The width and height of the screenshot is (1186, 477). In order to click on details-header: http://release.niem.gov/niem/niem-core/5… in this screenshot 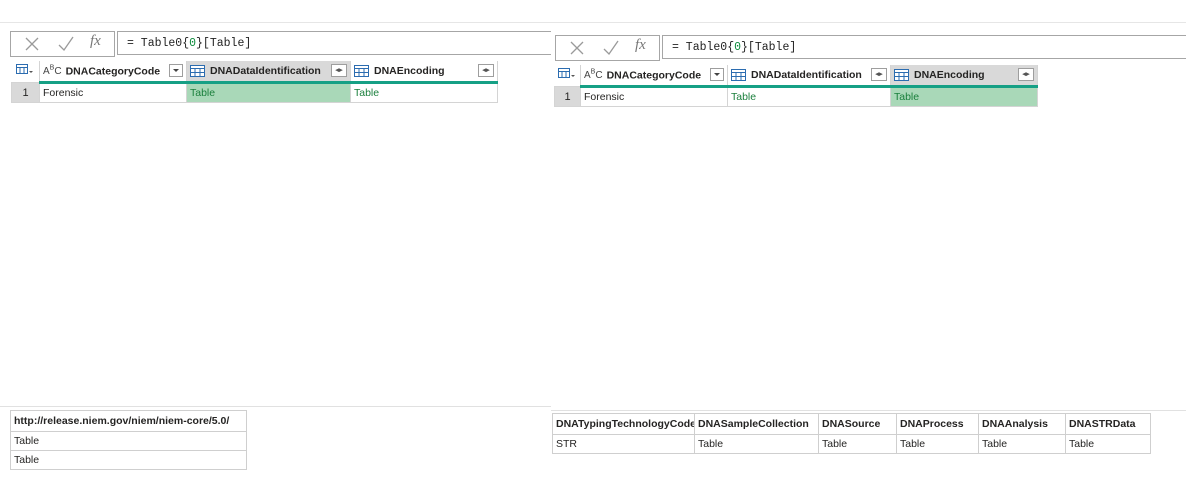, I will do `click(128, 421)`.